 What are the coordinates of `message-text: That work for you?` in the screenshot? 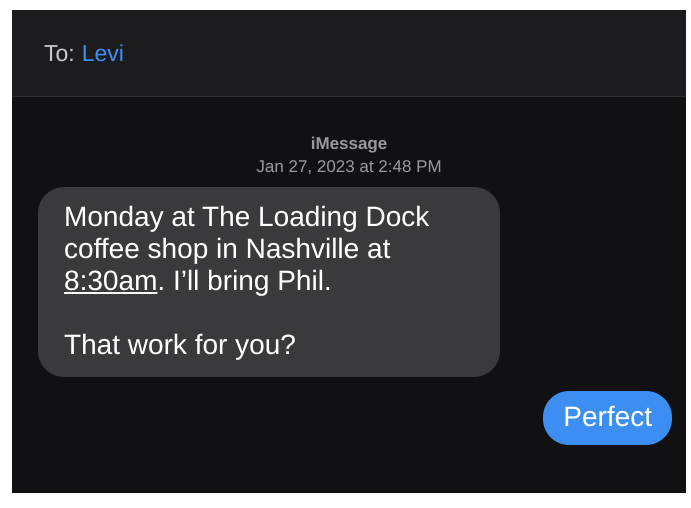 It's located at (180, 344).